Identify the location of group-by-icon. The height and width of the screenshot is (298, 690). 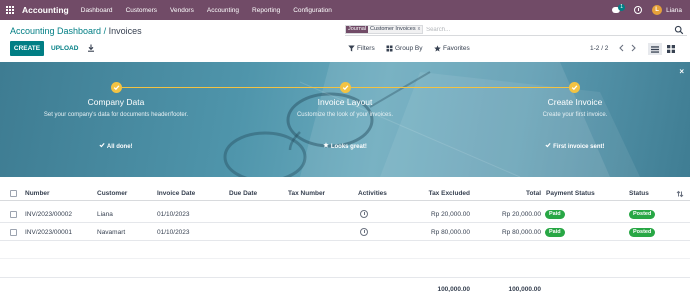
(389, 48).